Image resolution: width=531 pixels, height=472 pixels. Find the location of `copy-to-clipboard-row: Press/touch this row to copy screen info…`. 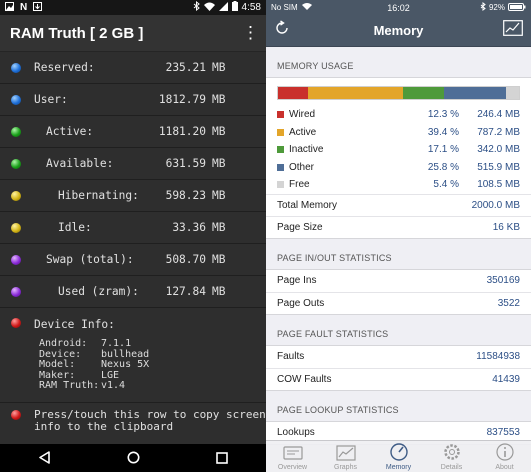

copy-to-clipboard-row: Press/touch this row to copy screen info… is located at coordinates (133, 418).